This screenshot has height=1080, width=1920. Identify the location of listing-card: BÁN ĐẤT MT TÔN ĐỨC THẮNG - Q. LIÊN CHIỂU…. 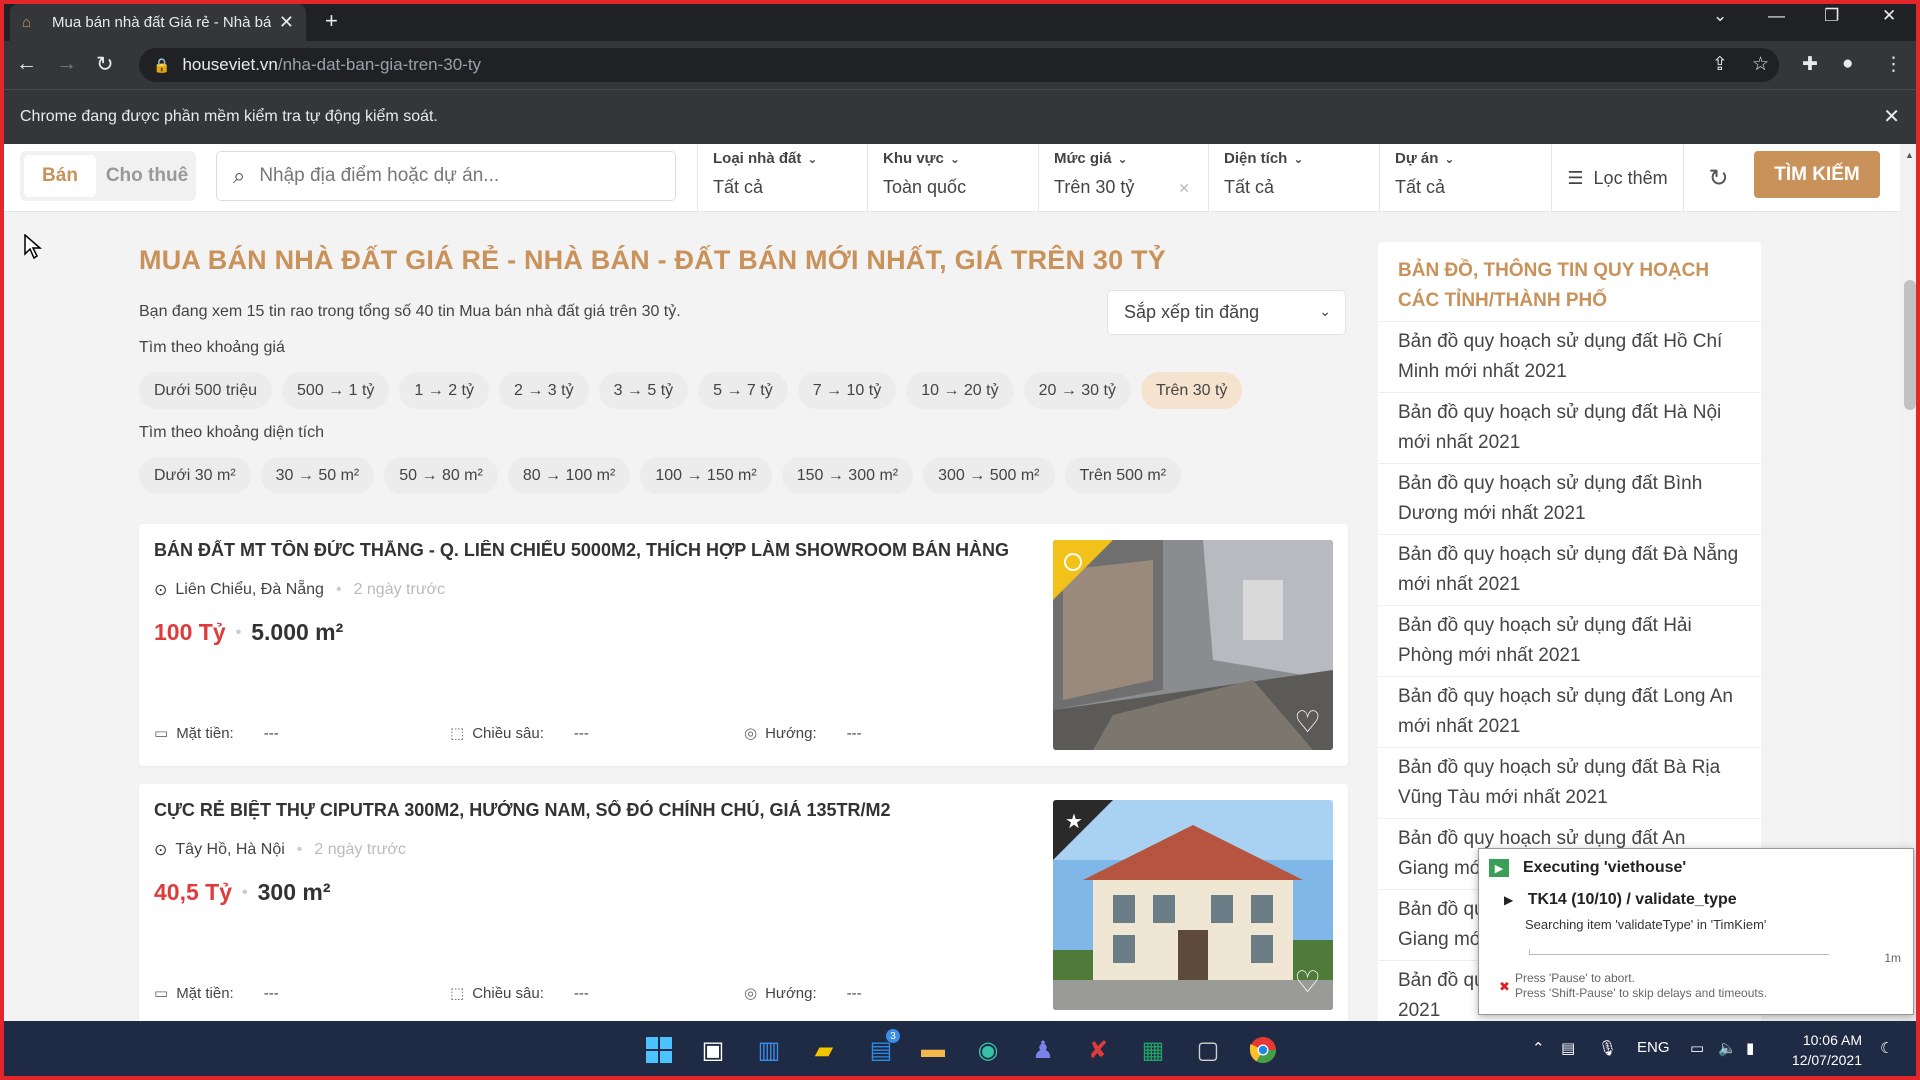
(743, 645).